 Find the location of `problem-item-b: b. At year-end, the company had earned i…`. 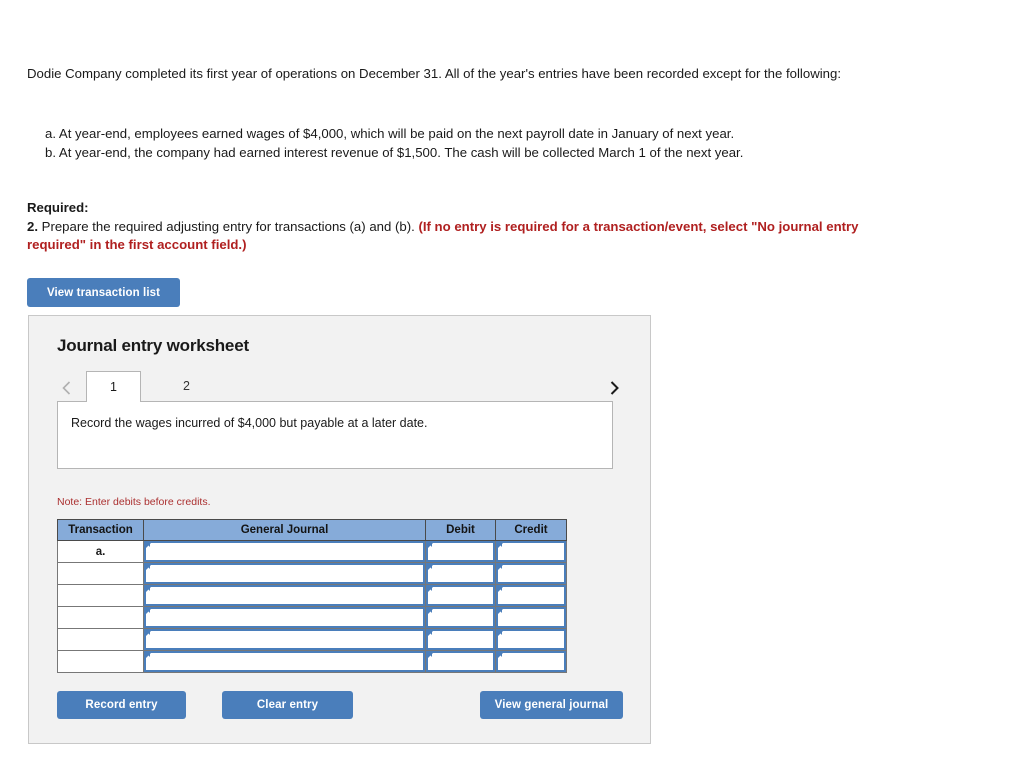

problem-item-b: b. At year-end, the company had earned i… is located at coordinates (394, 152).